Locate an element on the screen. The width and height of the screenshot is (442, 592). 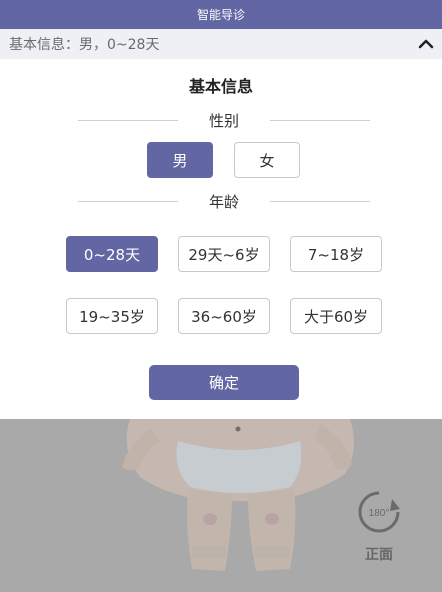
view-side-label: 正面 is located at coordinates (379, 555).